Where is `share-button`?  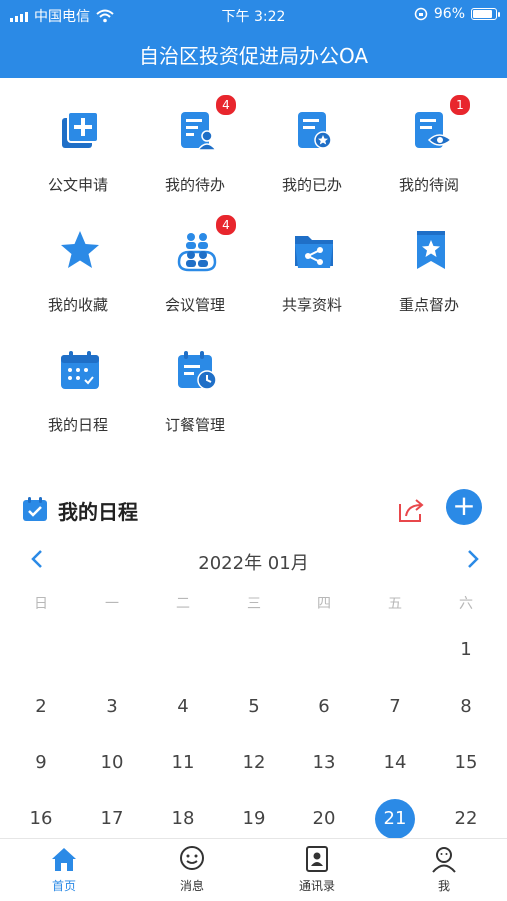 share-button is located at coordinates (411, 509).